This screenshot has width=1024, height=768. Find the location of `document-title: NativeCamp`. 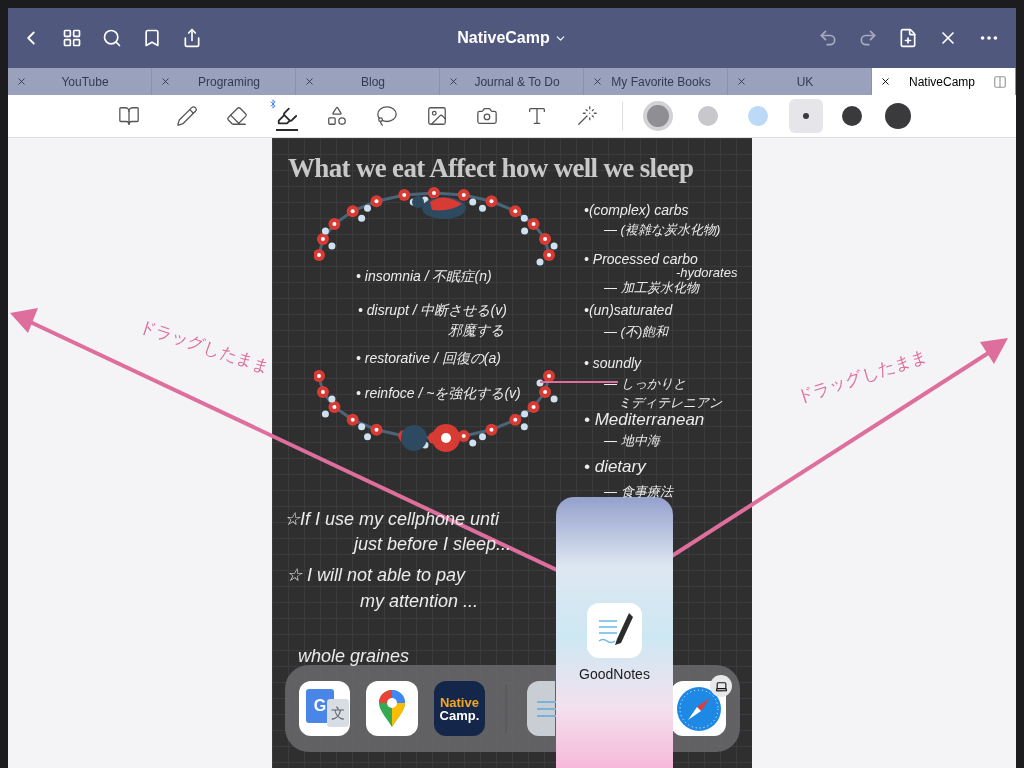

document-title: NativeCamp is located at coordinates (503, 38).